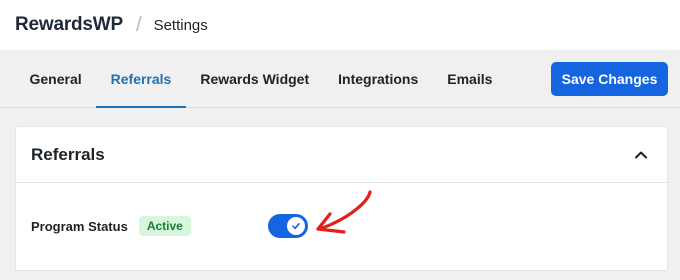 The image size is (680, 280). I want to click on program-status-row: Program Status Active, so click(111, 226).